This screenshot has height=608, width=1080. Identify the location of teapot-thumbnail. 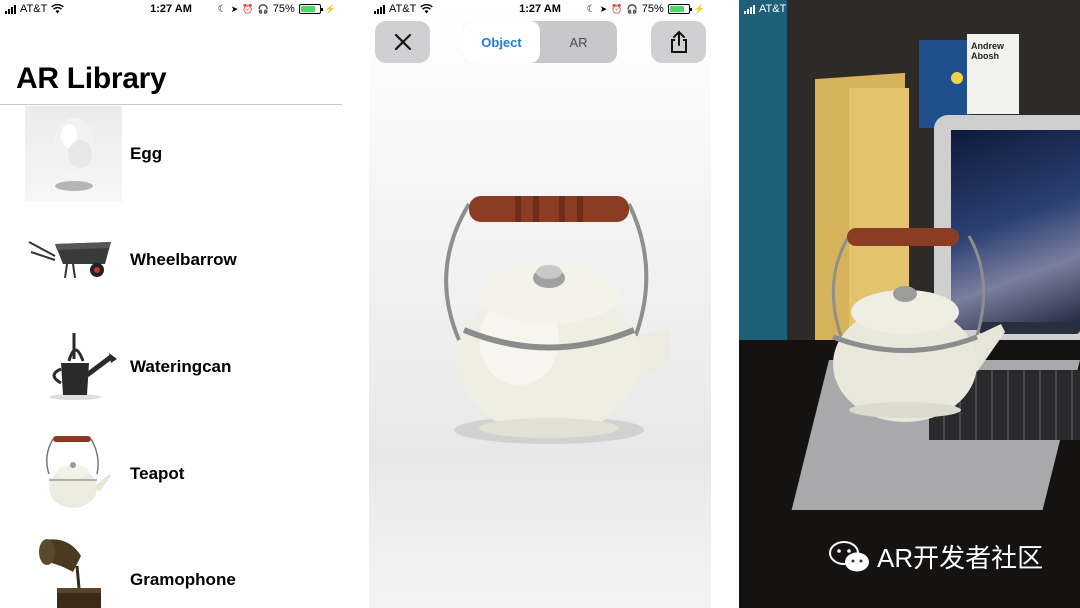
(73, 474).